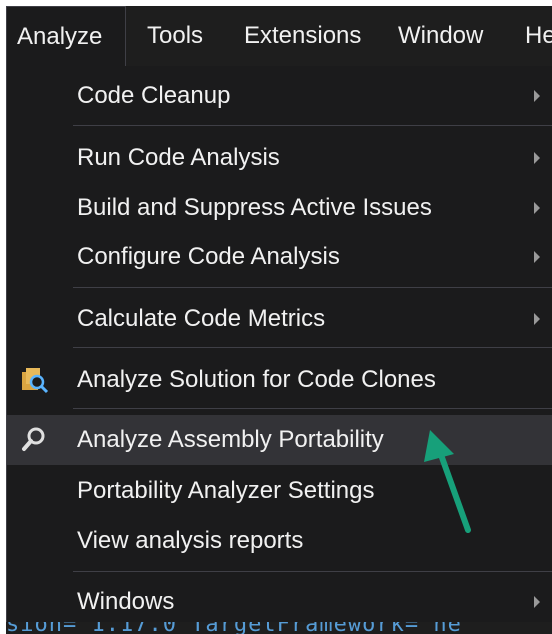 The height and width of the screenshot is (634, 552). I want to click on menu-item-analyze-code-clones: Analyze Solution for Code Clones, so click(279, 380).